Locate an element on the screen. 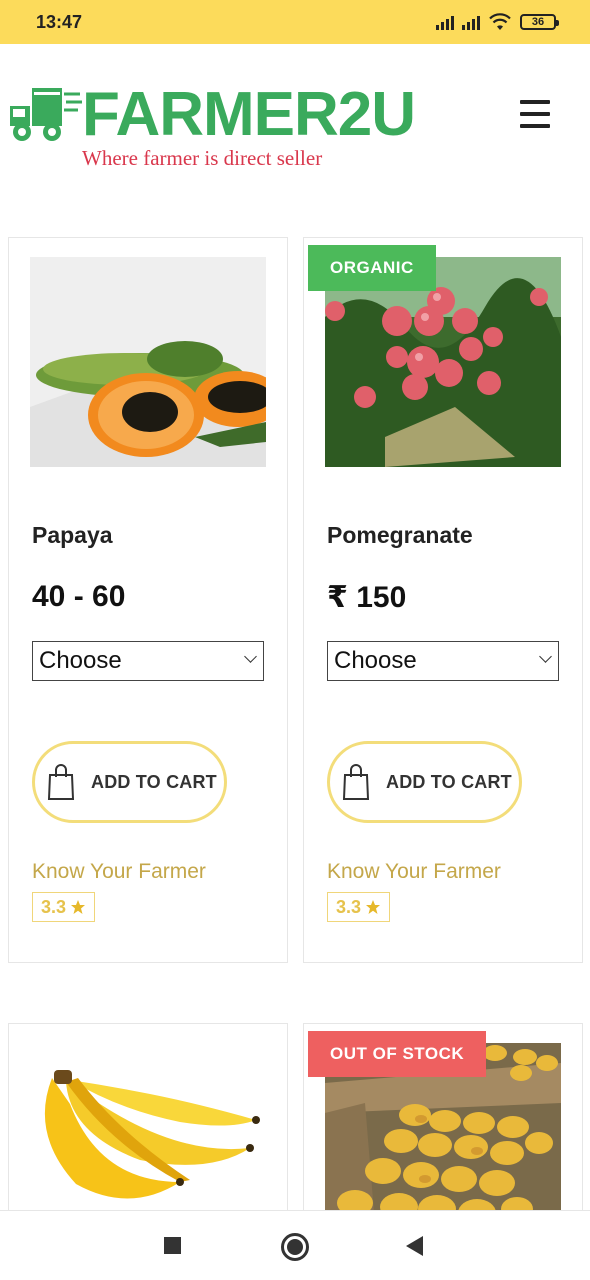 The height and width of the screenshot is (1280, 590). logo-text: FARMER2U is located at coordinates (249, 114).